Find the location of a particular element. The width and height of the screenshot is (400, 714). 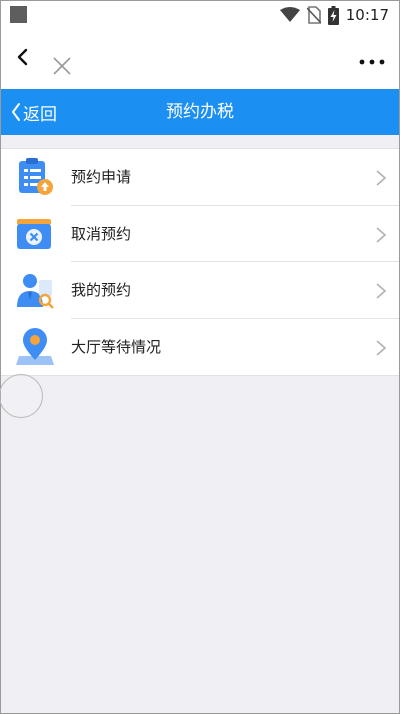

cancel-appointment-icon is located at coordinates (34, 233).